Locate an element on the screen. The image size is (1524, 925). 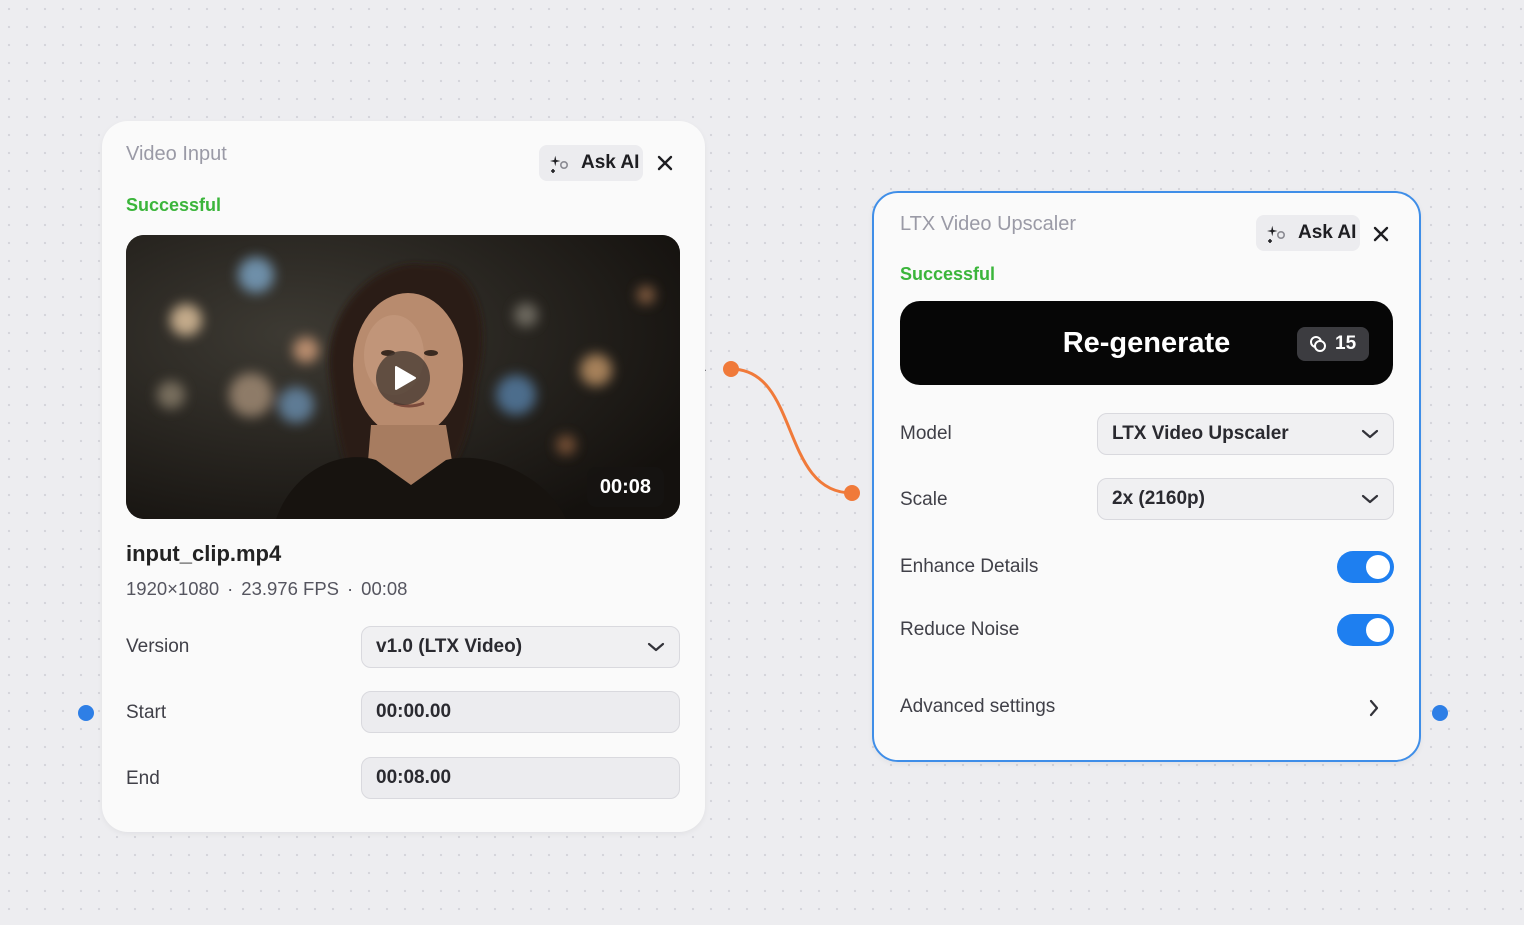
video-preview: 00:08 is located at coordinates (403, 377).